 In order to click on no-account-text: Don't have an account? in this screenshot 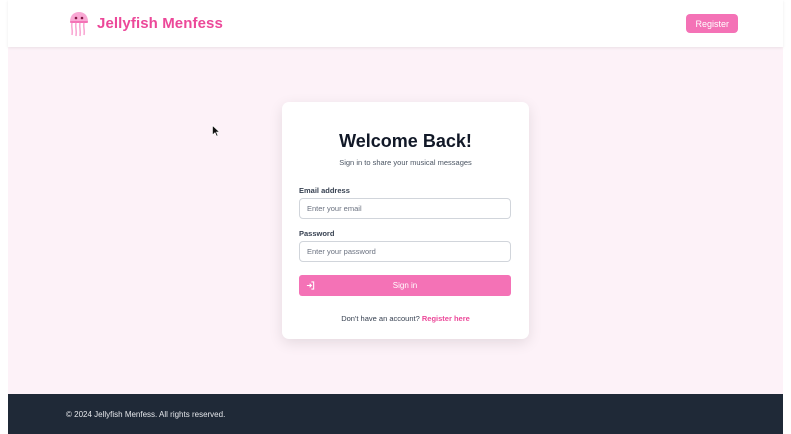, I will do `click(380, 318)`.